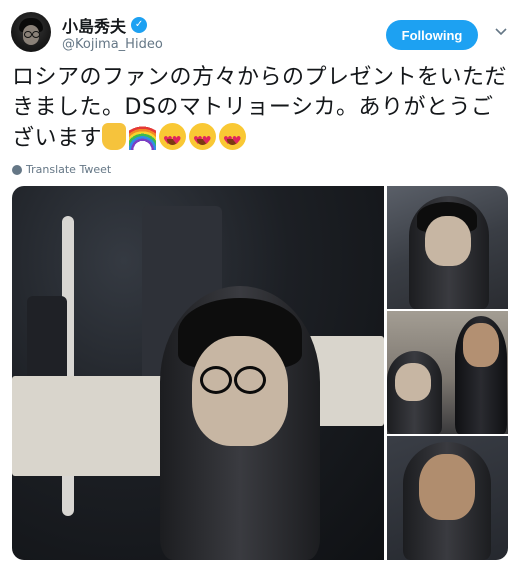 This screenshot has height=568, width=520. Describe the element at coordinates (112, 44) in the screenshot. I see `author-handle: @Kojima_Hideo` at that location.